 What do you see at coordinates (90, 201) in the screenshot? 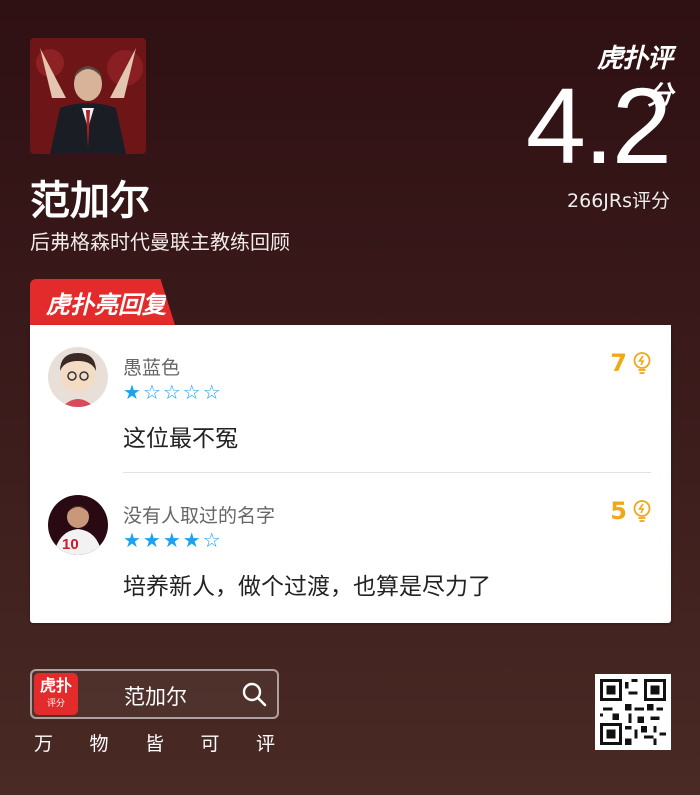
I see `subject-name: 范加尔` at bounding box center [90, 201].